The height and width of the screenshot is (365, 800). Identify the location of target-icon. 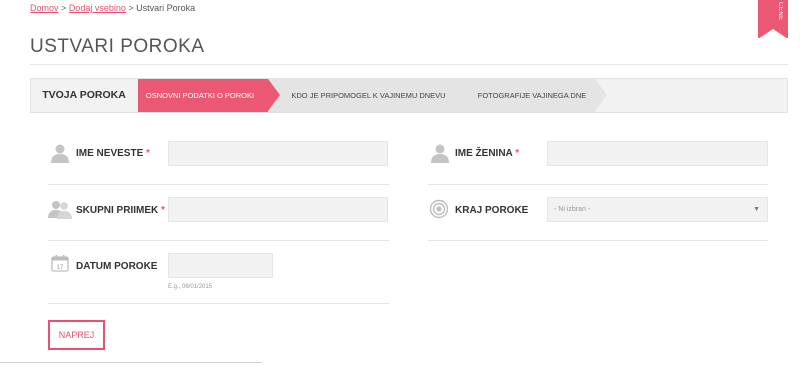
(439, 209).